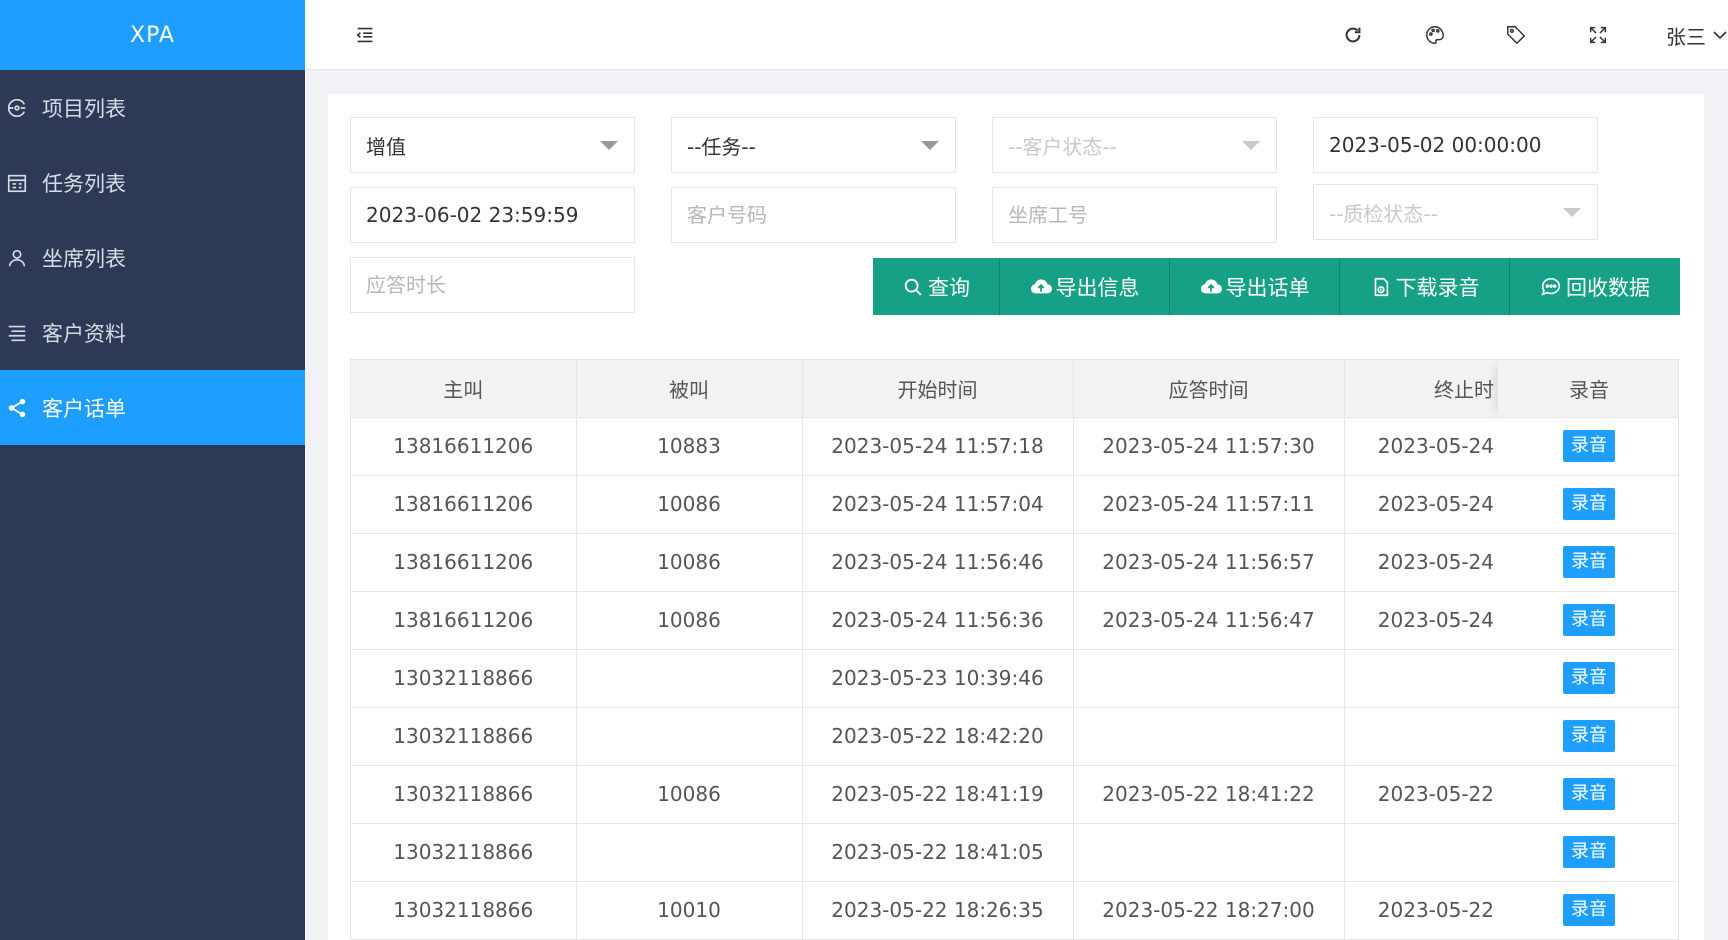 Image resolution: width=1728 pixels, height=940 pixels. I want to click on cell-start-time: 2023-05-23 10:39:46, so click(938, 678).